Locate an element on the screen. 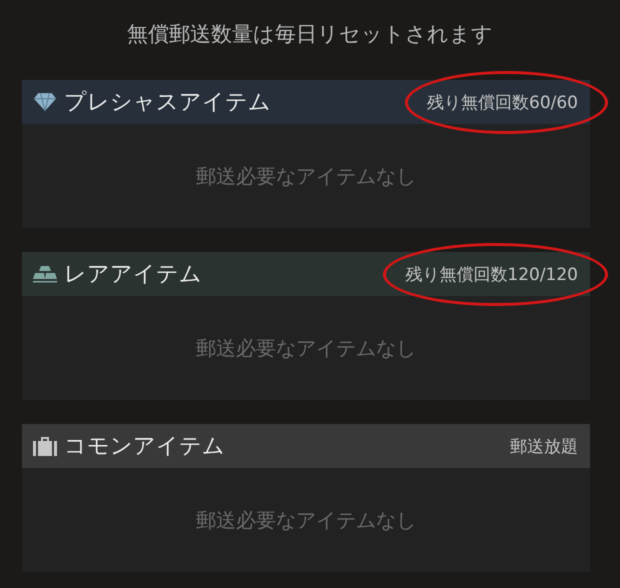  ingot-stack-icon is located at coordinates (45, 274).